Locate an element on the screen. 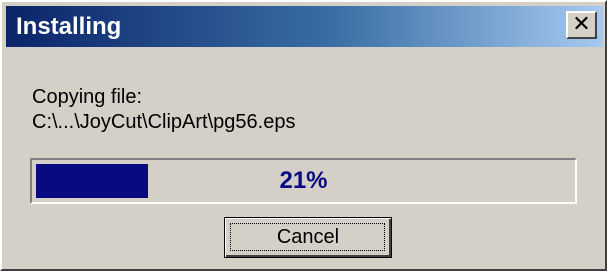 The height and width of the screenshot is (275, 607). title-bar: Installing ✕ is located at coordinates (304, 26).